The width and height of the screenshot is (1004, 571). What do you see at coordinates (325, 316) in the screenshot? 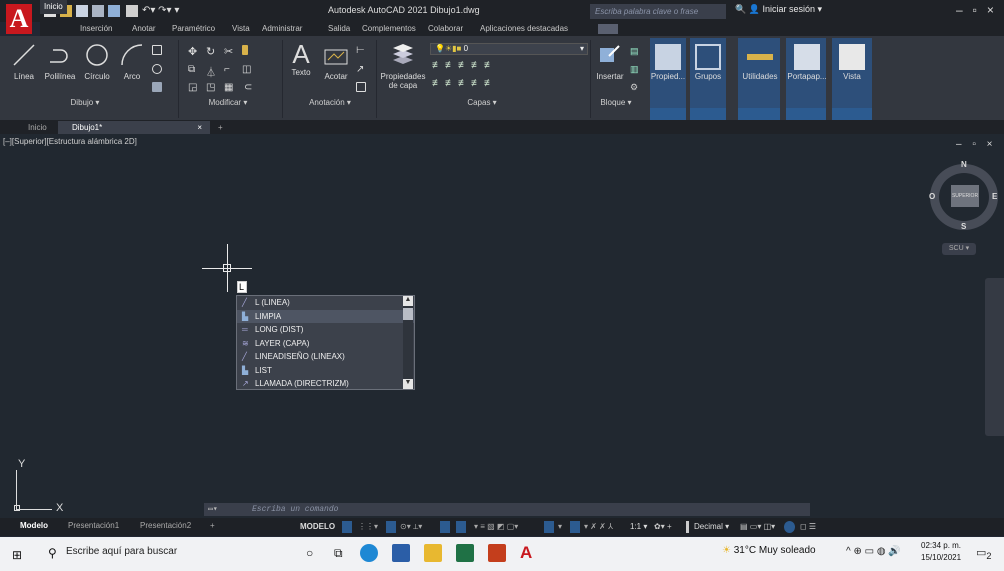
I see `suggestion-item: ▙ LIMPIA` at bounding box center [325, 316].